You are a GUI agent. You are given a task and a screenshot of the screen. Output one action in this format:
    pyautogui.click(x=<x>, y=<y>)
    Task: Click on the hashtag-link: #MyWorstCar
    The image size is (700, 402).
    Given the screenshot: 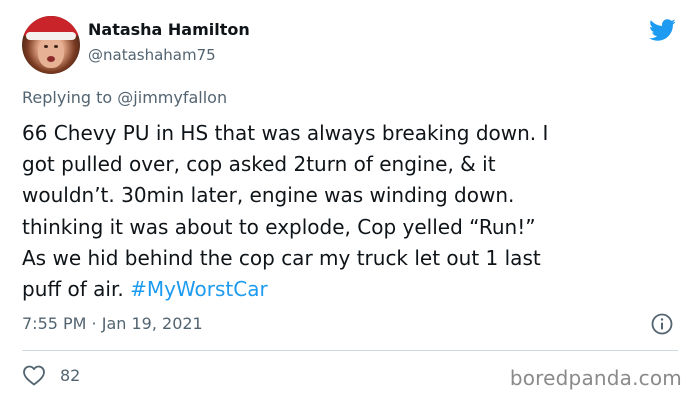 What is the action you would take?
    pyautogui.click(x=199, y=289)
    